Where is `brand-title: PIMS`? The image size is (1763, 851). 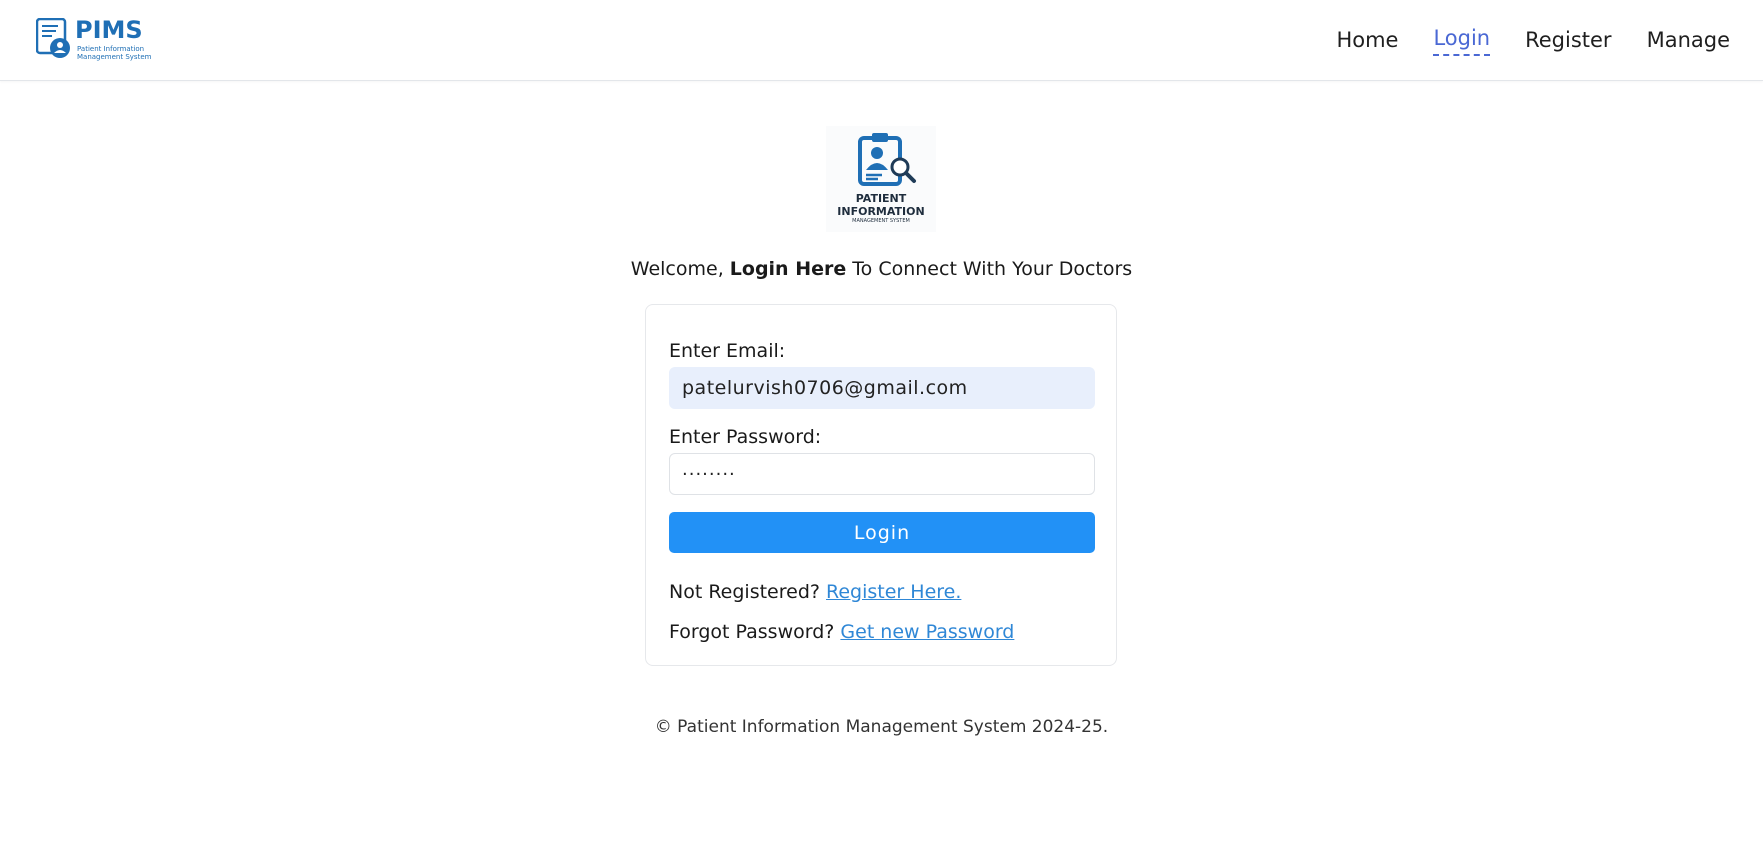
brand-title: PIMS is located at coordinates (109, 30).